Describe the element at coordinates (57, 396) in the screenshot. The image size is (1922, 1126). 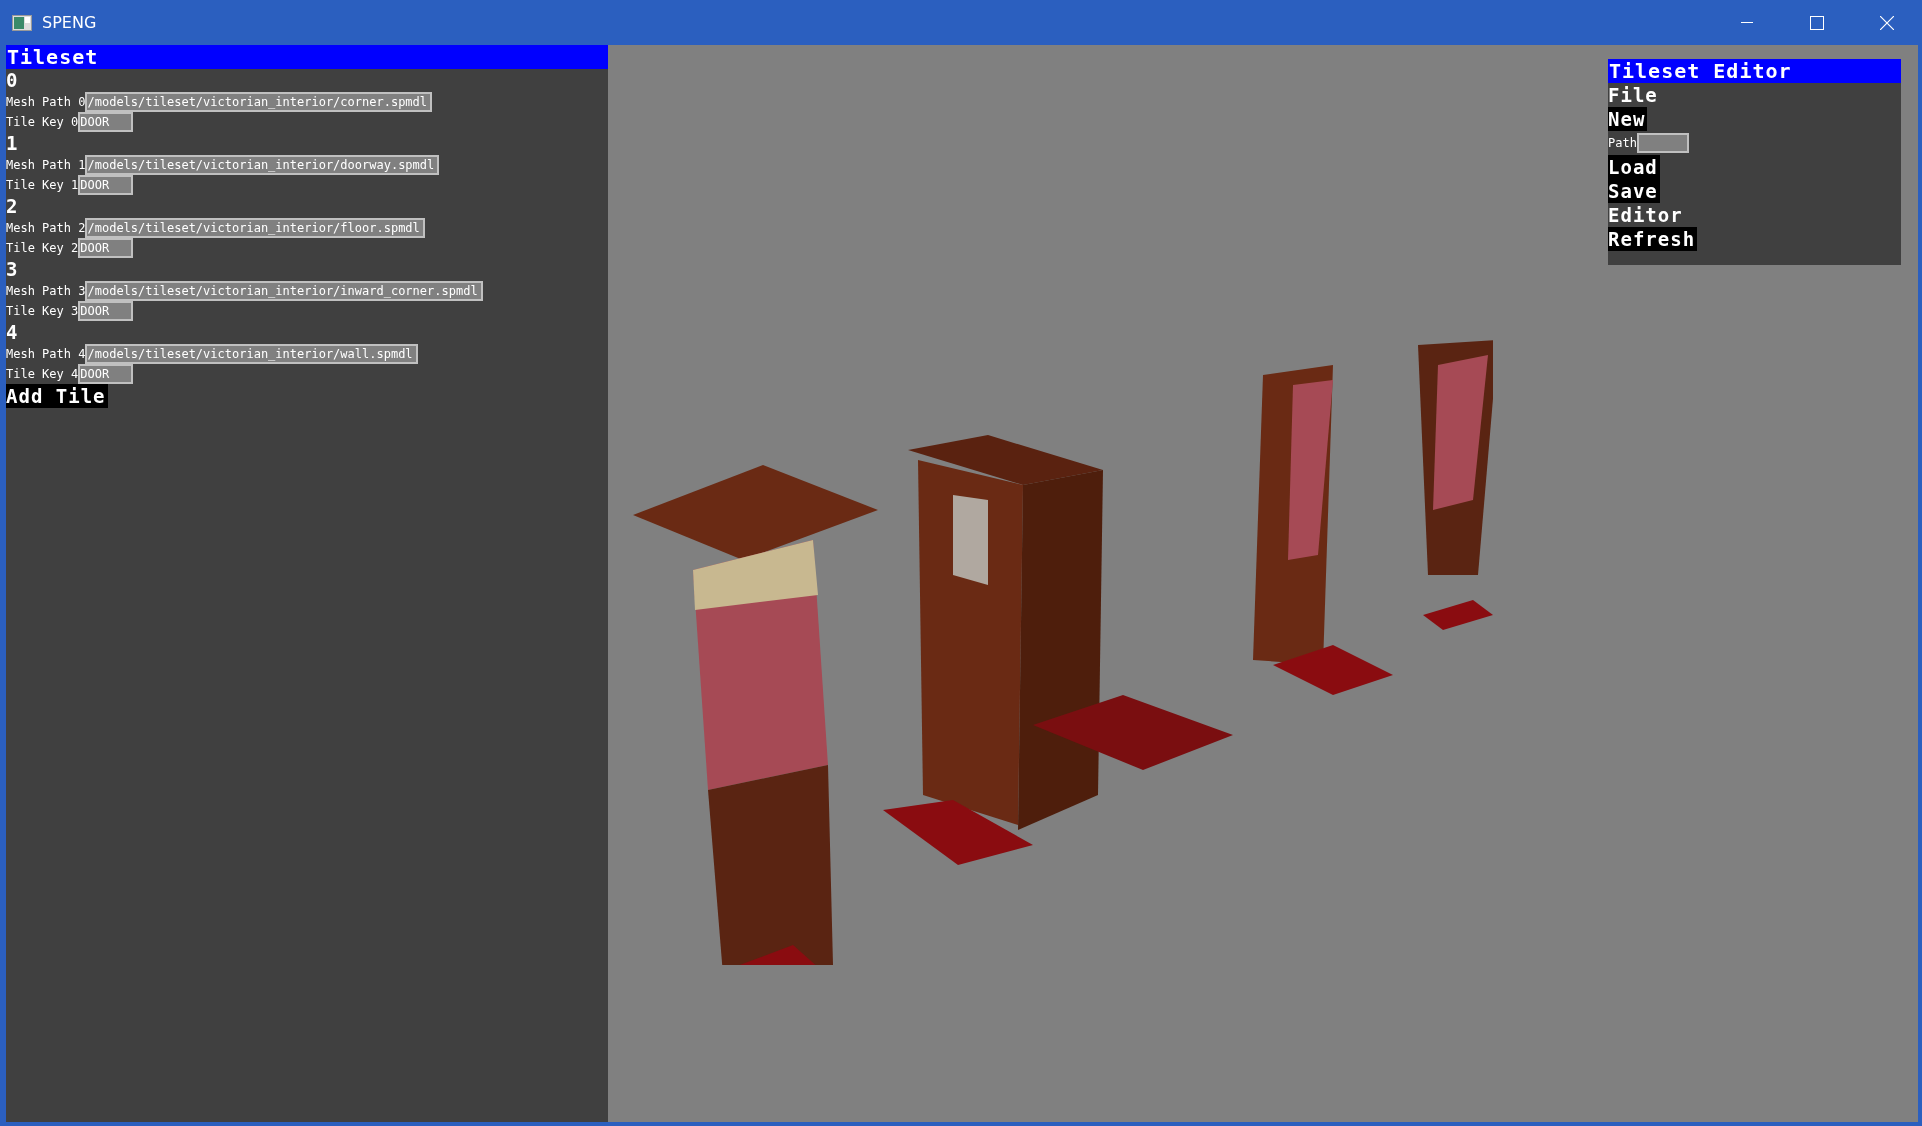
I see `add-tile-button: Add Tile` at that location.